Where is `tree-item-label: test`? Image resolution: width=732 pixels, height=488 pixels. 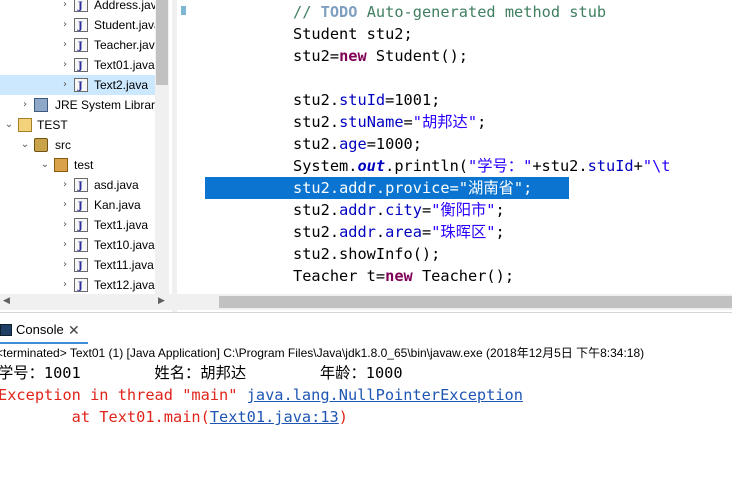 tree-item-label: test is located at coordinates (84, 165).